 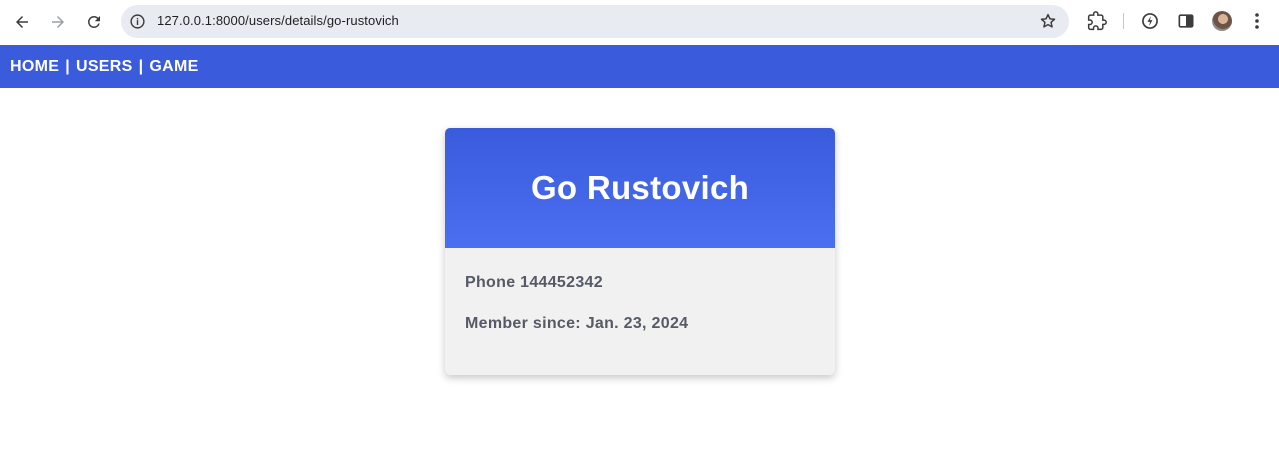 I want to click on member-since-label: Member since:, so click(x=523, y=323).